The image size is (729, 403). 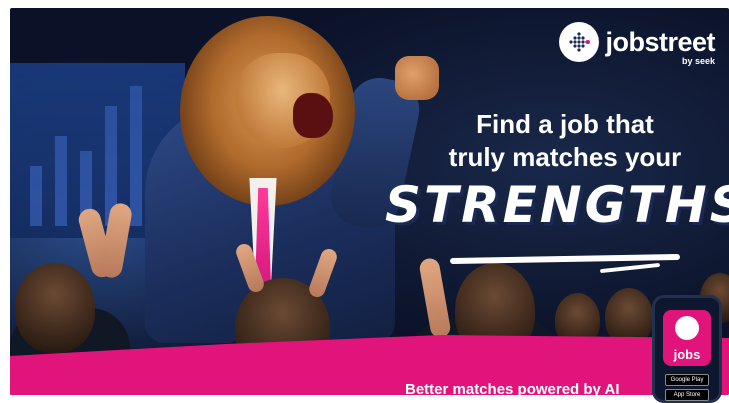 What do you see at coordinates (687, 328) in the screenshot?
I see `app-dots-icon` at bounding box center [687, 328].